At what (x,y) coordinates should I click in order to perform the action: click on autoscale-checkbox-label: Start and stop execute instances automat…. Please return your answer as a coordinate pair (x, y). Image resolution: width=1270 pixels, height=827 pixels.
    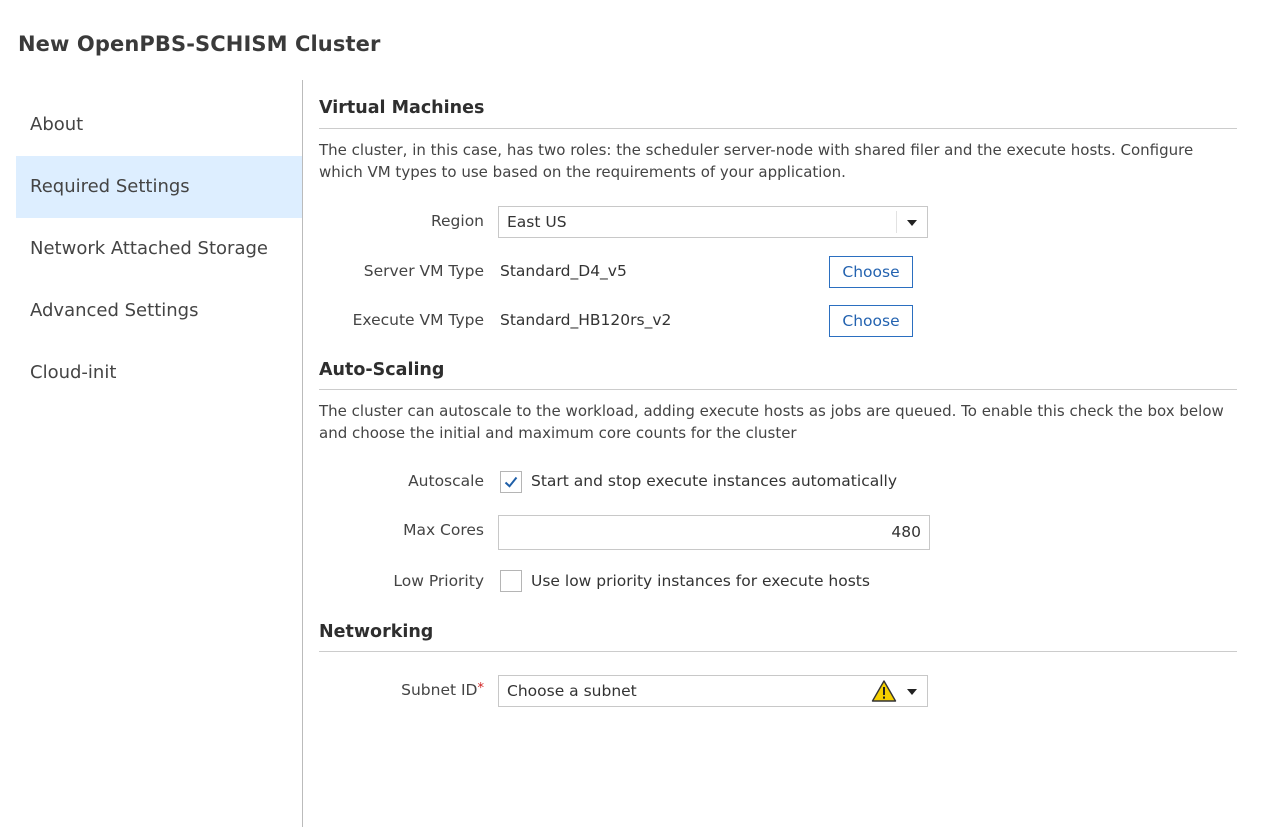
    Looking at the image, I should click on (714, 481).